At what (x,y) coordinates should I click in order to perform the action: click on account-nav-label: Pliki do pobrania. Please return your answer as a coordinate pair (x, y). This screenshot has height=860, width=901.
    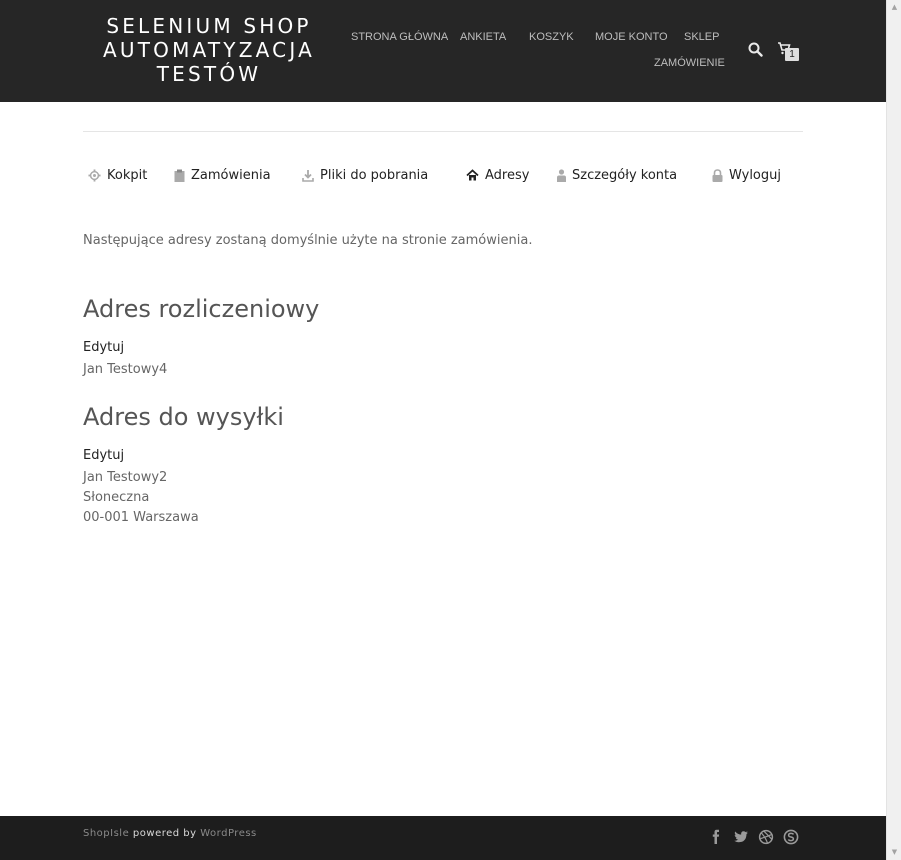
    Looking at the image, I should click on (374, 175).